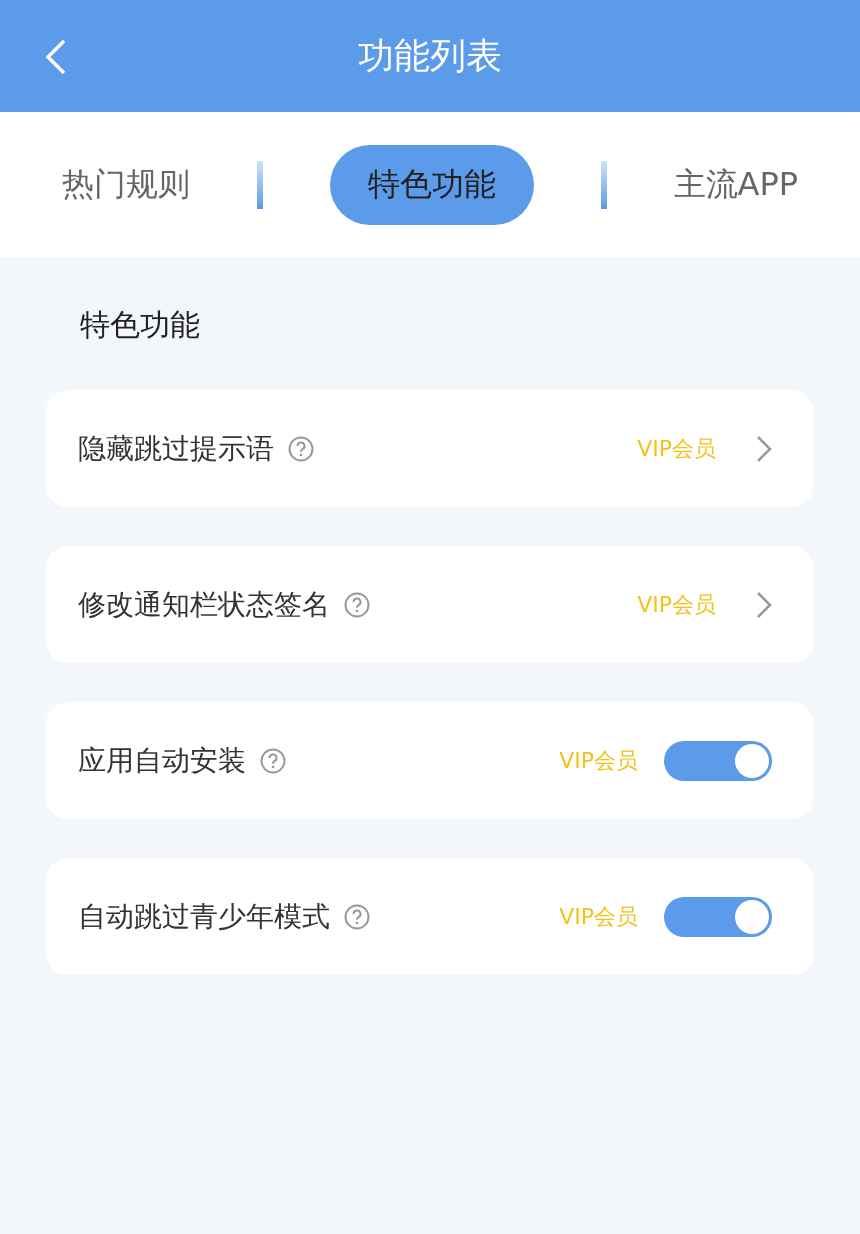 The height and width of the screenshot is (1234, 860). What do you see at coordinates (430, 604) in the screenshot?
I see `setting-row: 修改通知栏状态签名 VIP会员` at bounding box center [430, 604].